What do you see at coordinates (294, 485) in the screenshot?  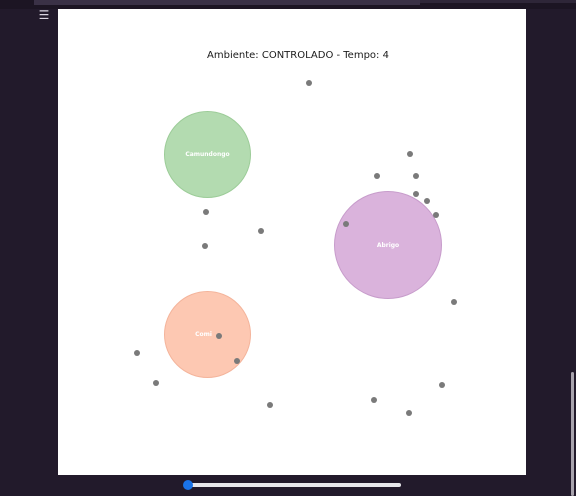 I see `time-slider-track` at bounding box center [294, 485].